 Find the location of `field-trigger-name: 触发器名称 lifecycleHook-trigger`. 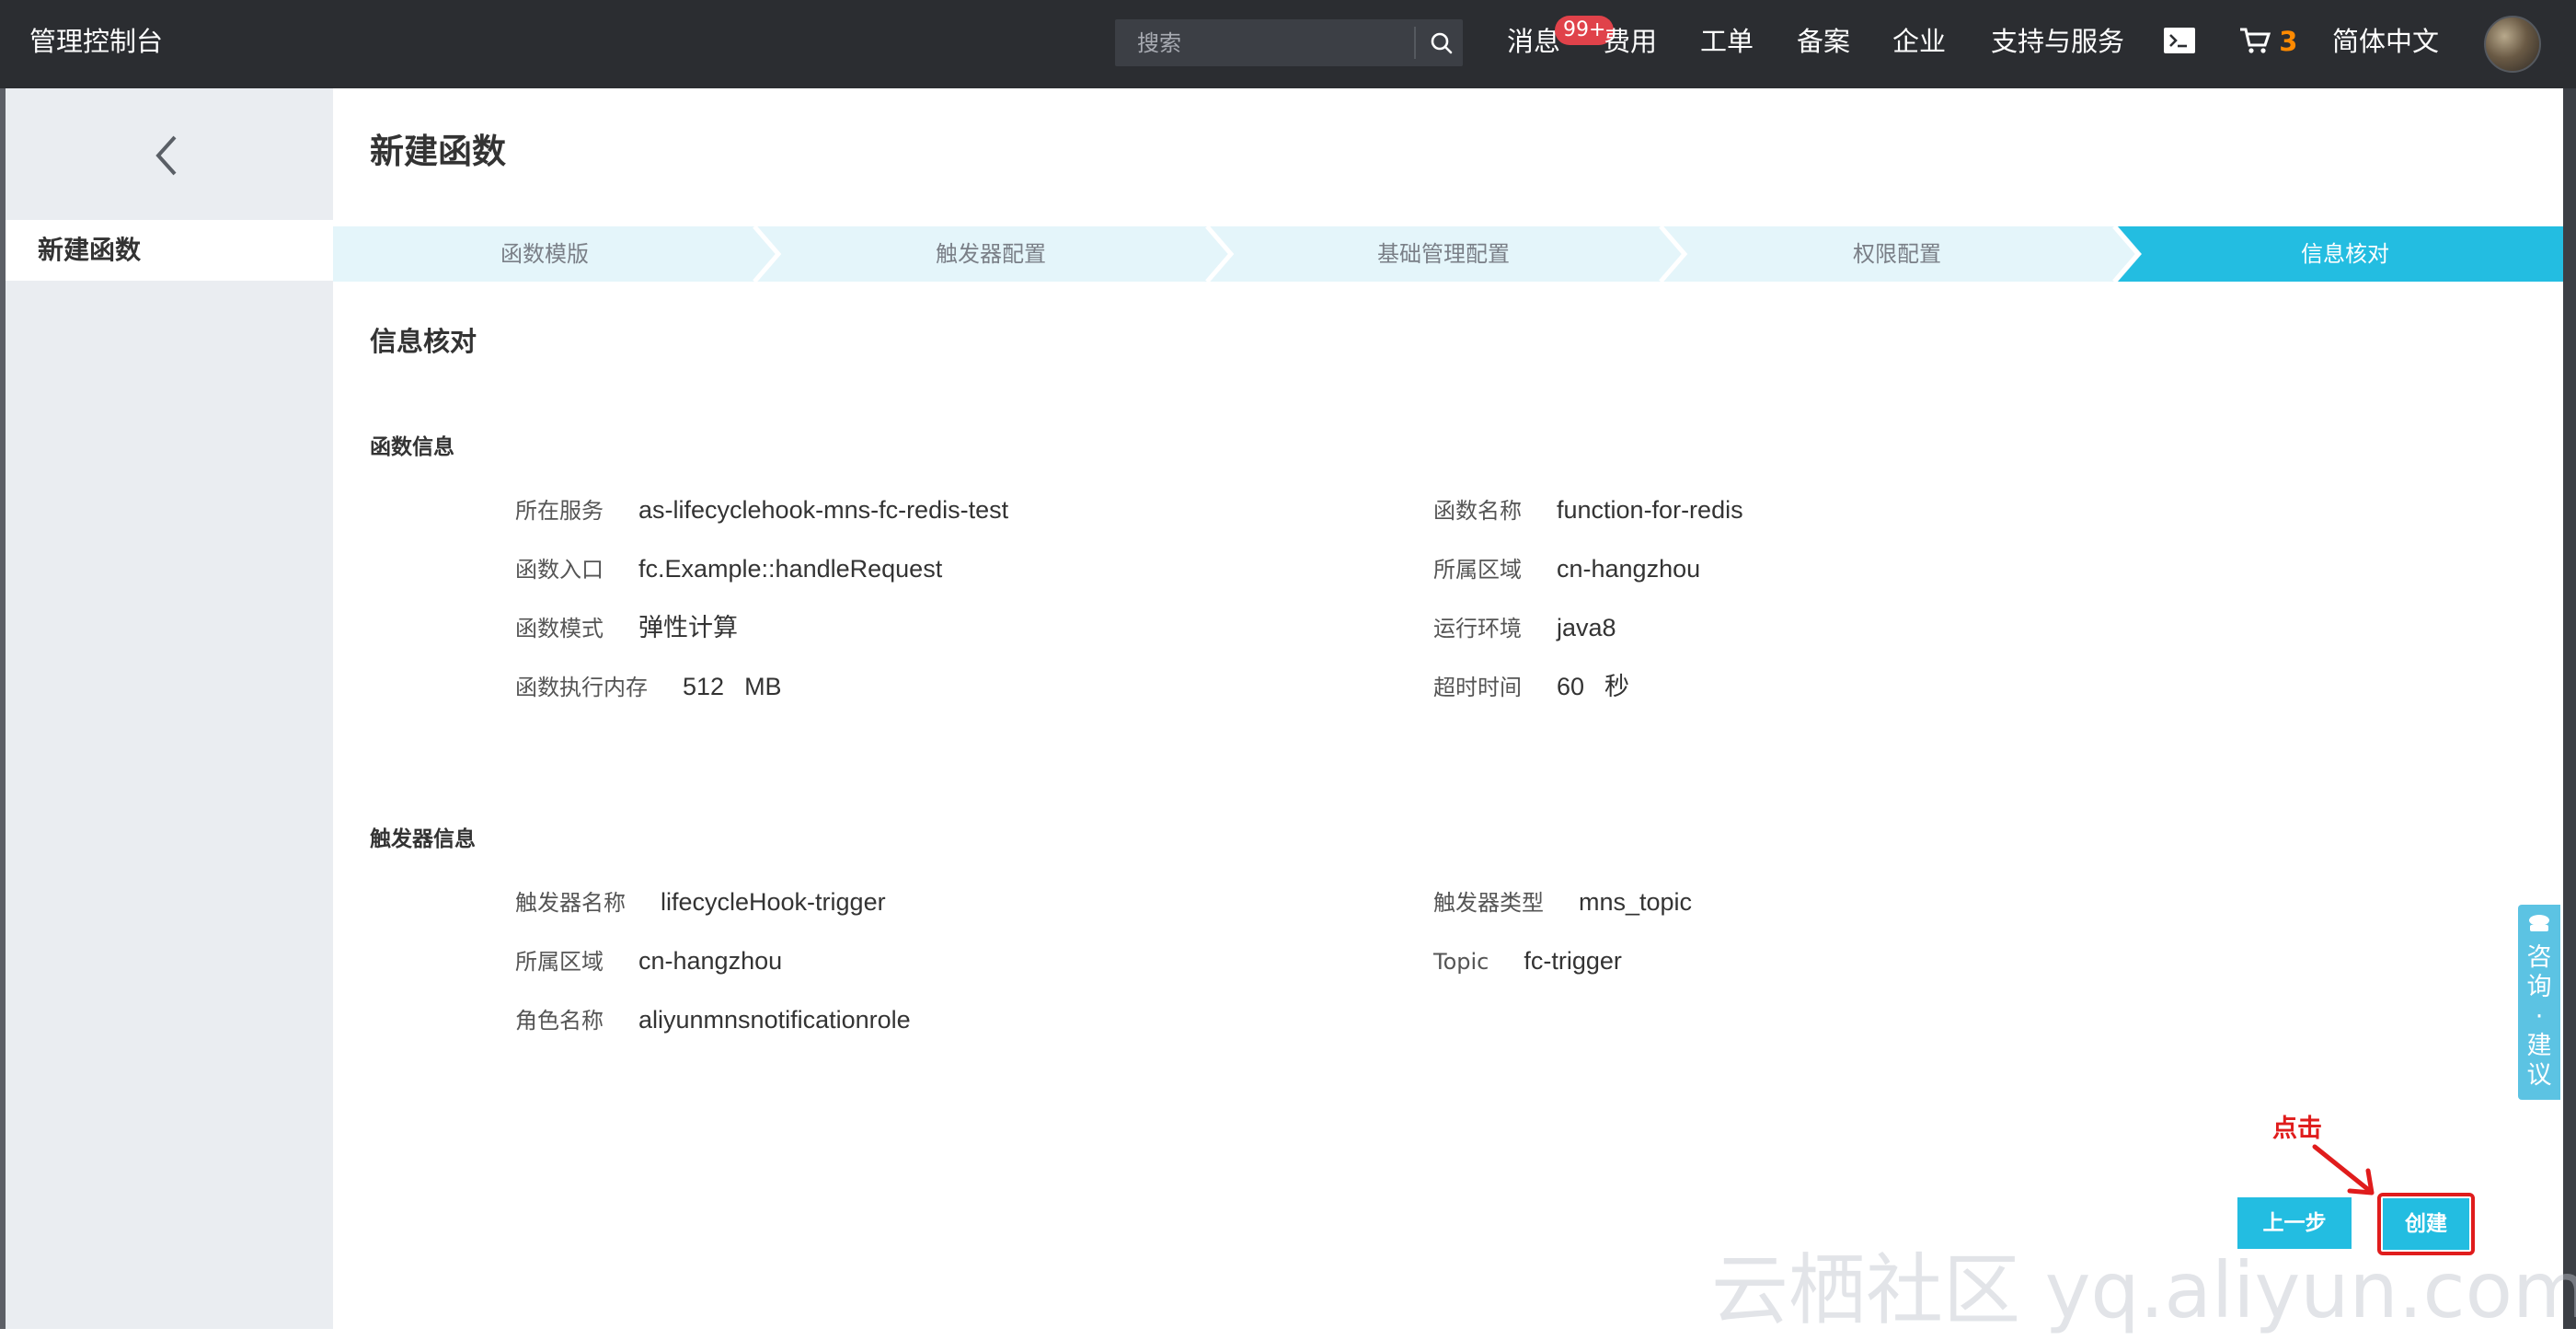

field-trigger-name: 触发器名称 lifecycleHook-trigger is located at coordinates (700, 902).